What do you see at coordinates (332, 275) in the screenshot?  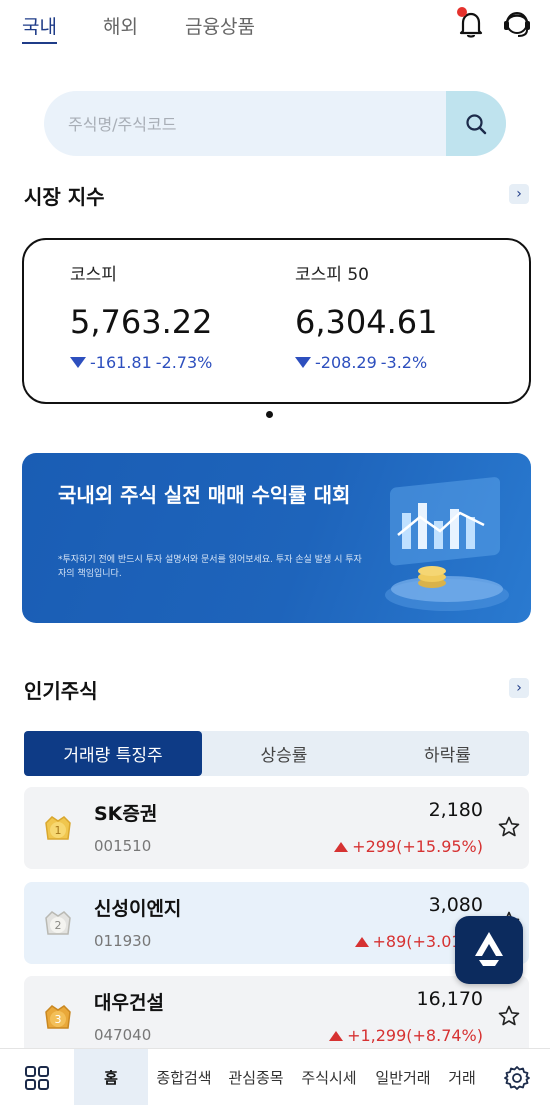 I see `index-name: 코스피 50` at bounding box center [332, 275].